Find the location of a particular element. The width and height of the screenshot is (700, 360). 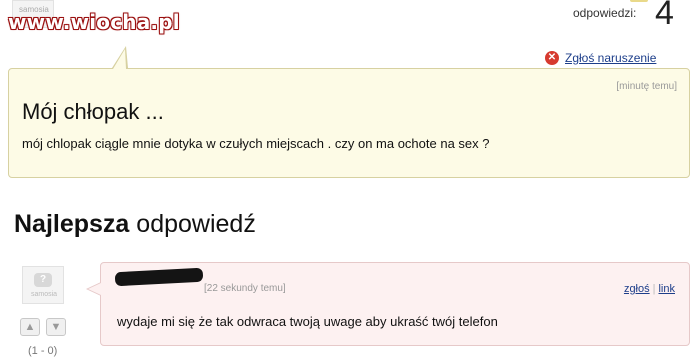

best-answer-heading-bold: Najlepsza is located at coordinates (72, 224).